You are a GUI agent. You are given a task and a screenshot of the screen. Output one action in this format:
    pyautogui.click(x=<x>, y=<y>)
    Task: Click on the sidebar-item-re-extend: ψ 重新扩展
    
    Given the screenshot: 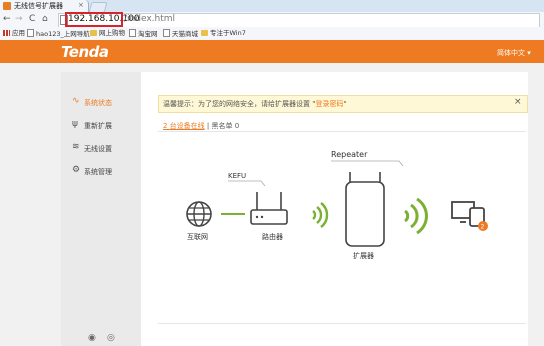 What is the action you would take?
    pyautogui.click(x=101, y=125)
    